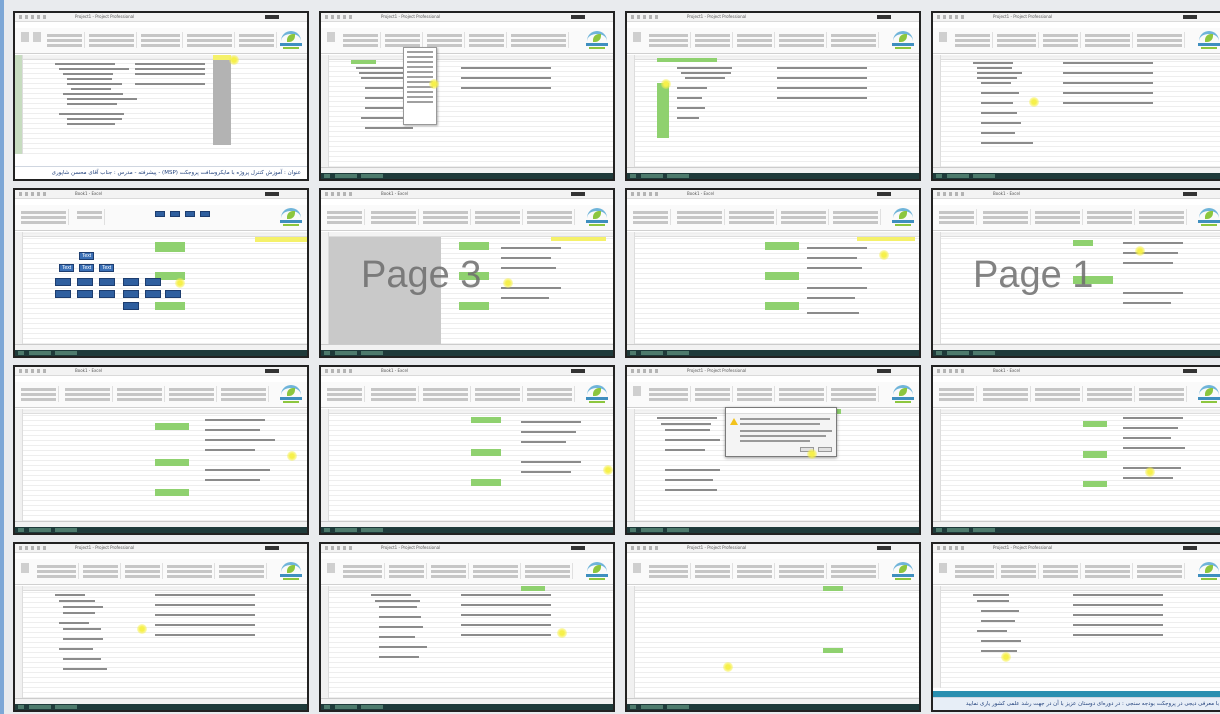 This screenshot has width=1220, height=714. What do you see at coordinates (1075, 450) in the screenshot?
I see `thumbnail-12-excel-sheet: Book1 - Excel` at bounding box center [1075, 450].